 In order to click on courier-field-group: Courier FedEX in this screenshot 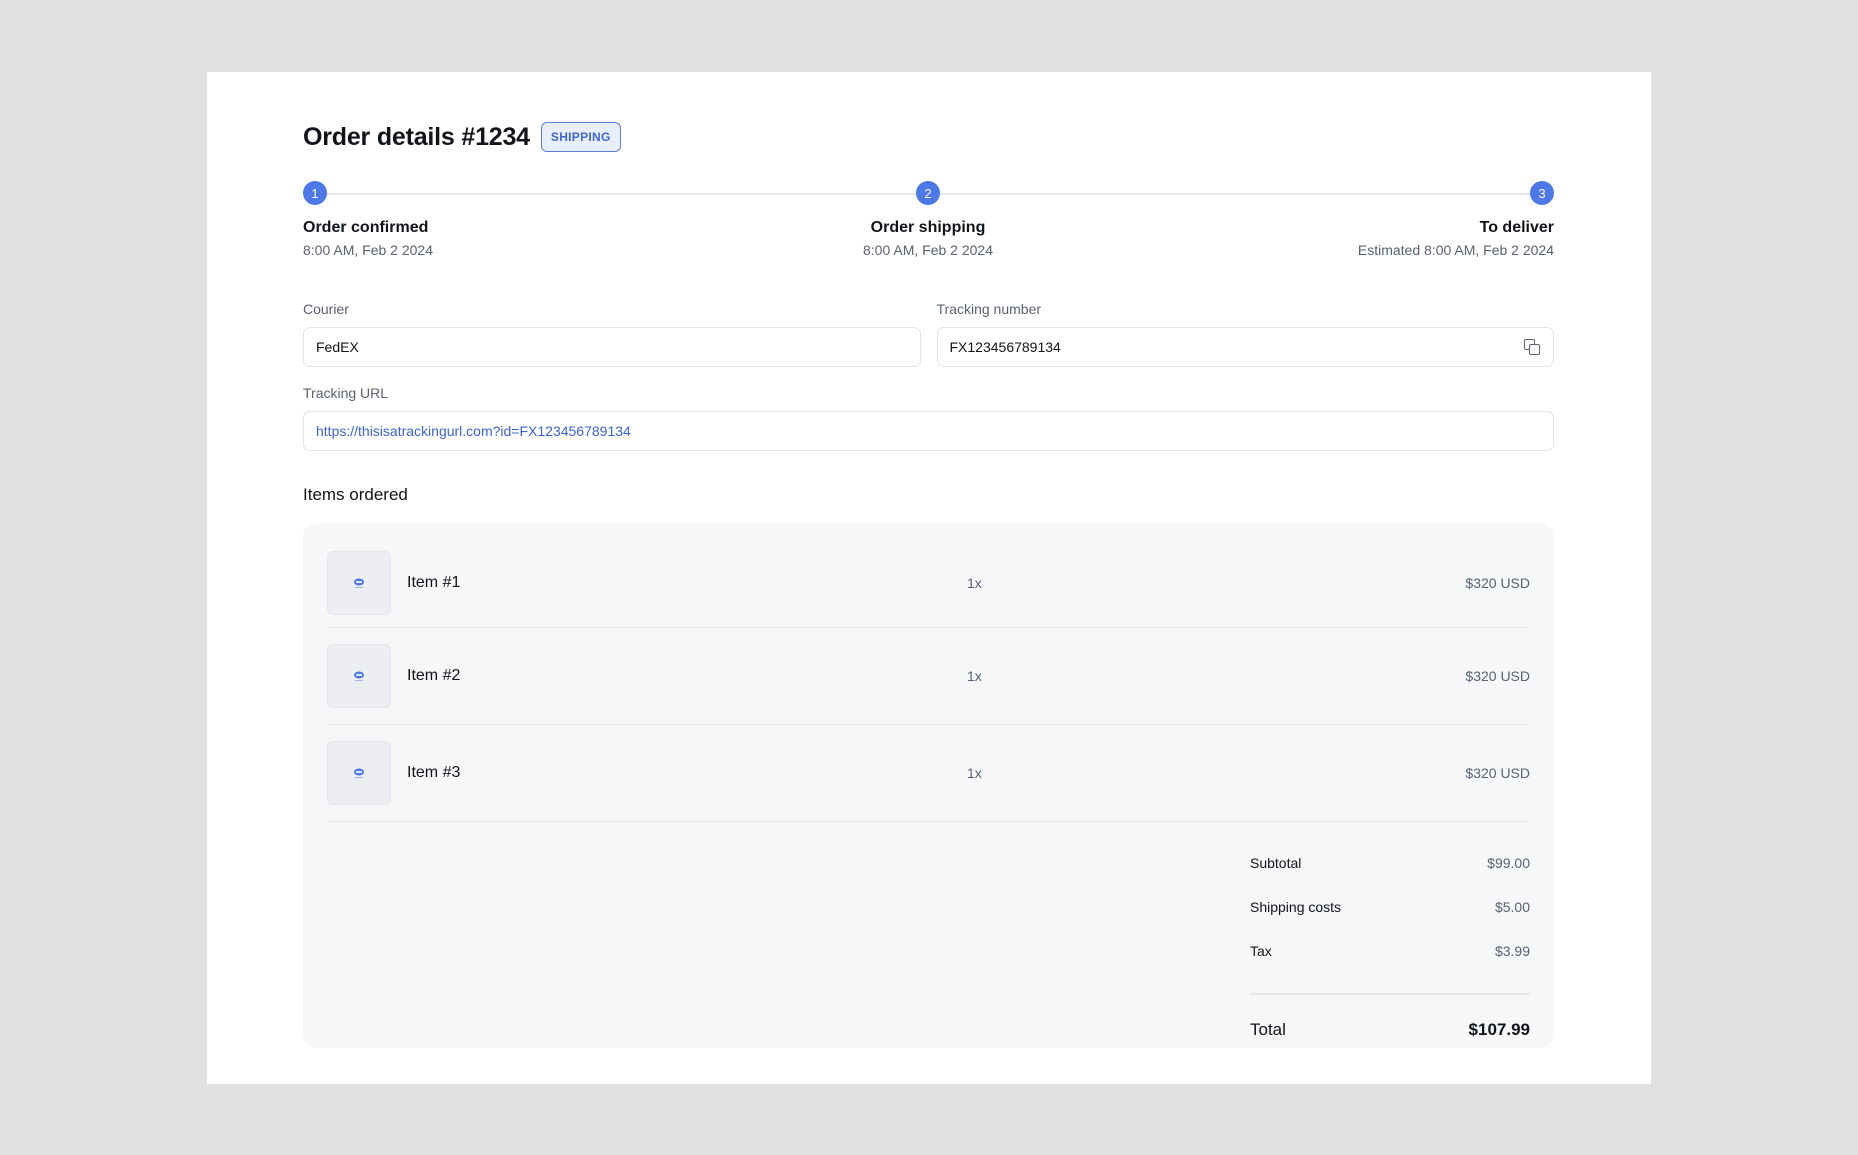, I will do `click(612, 334)`.